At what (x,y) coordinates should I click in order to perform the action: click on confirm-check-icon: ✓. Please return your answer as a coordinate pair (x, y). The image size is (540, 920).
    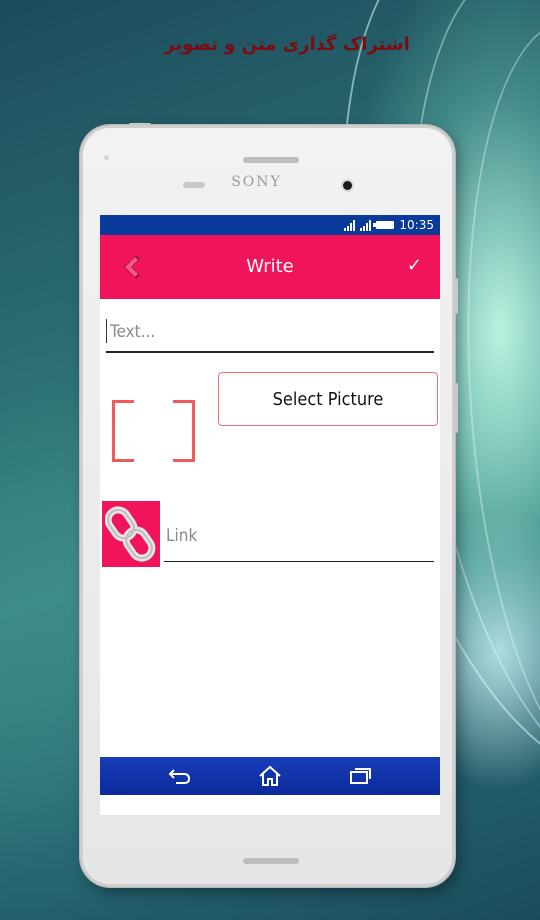
    Looking at the image, I should click on (414, 265).